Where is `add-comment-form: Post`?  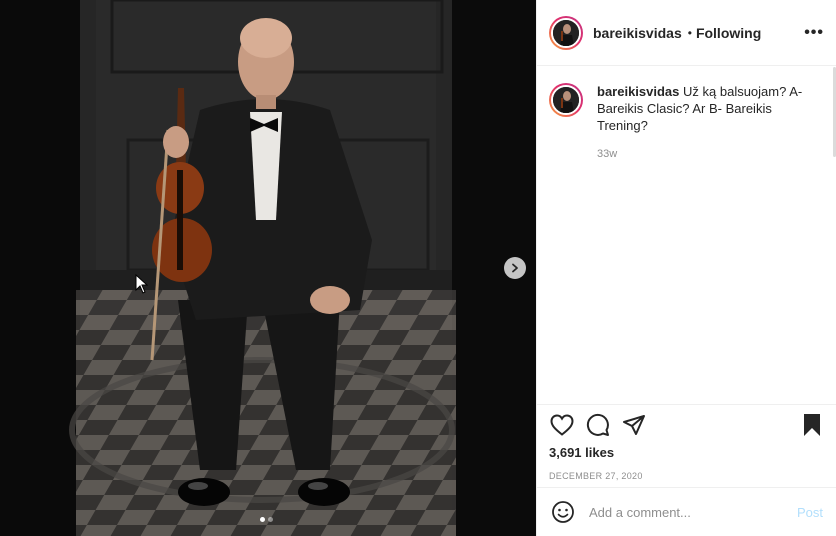 add-comment-form: Post is located at coordinates (686, 511).